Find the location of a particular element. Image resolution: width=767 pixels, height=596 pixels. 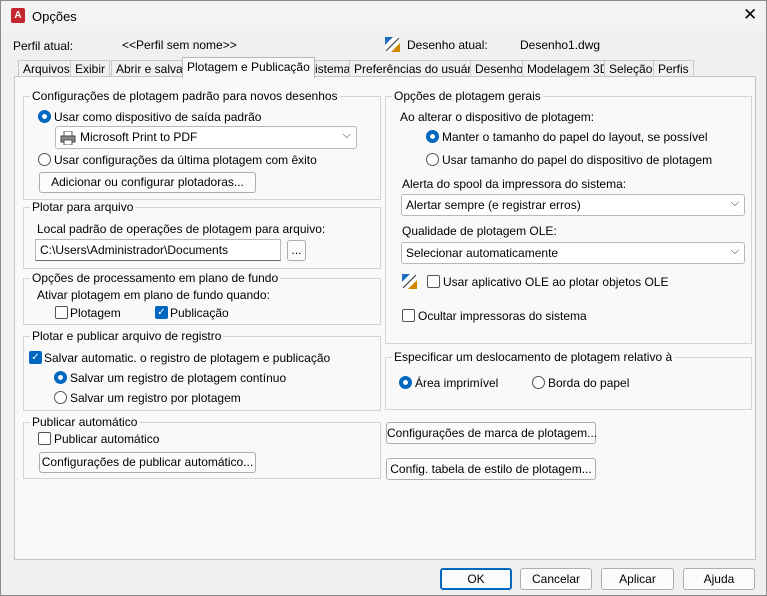

tab-arquivos: Arquivos is located at coordinates (46, 68).